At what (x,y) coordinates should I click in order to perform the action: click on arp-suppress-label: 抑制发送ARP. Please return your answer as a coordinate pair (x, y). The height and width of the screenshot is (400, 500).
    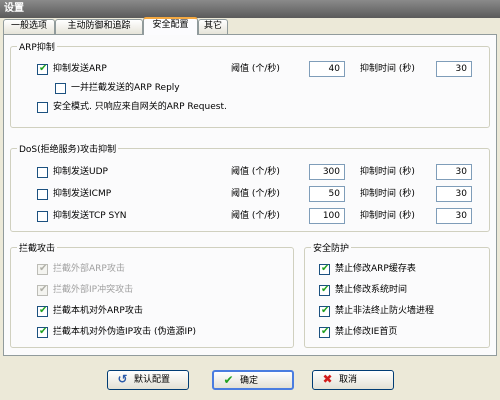
    Looking at the image, I should click on (80, 69).